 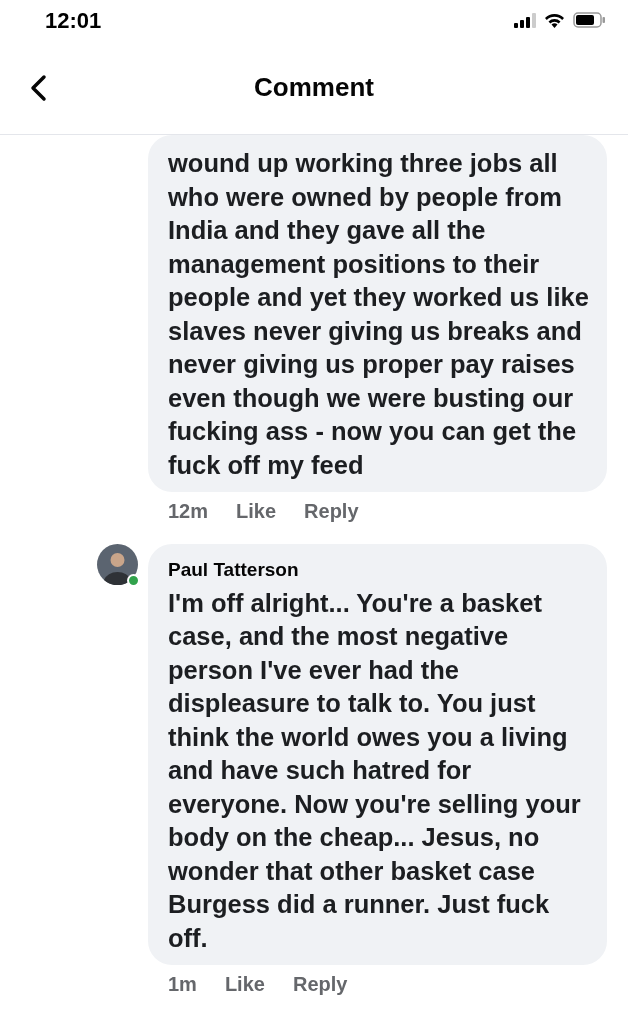 What do you see at coordinates (554, 20) in the screenshot?
I see `wifi-icon` at bounding box center [554, 20].